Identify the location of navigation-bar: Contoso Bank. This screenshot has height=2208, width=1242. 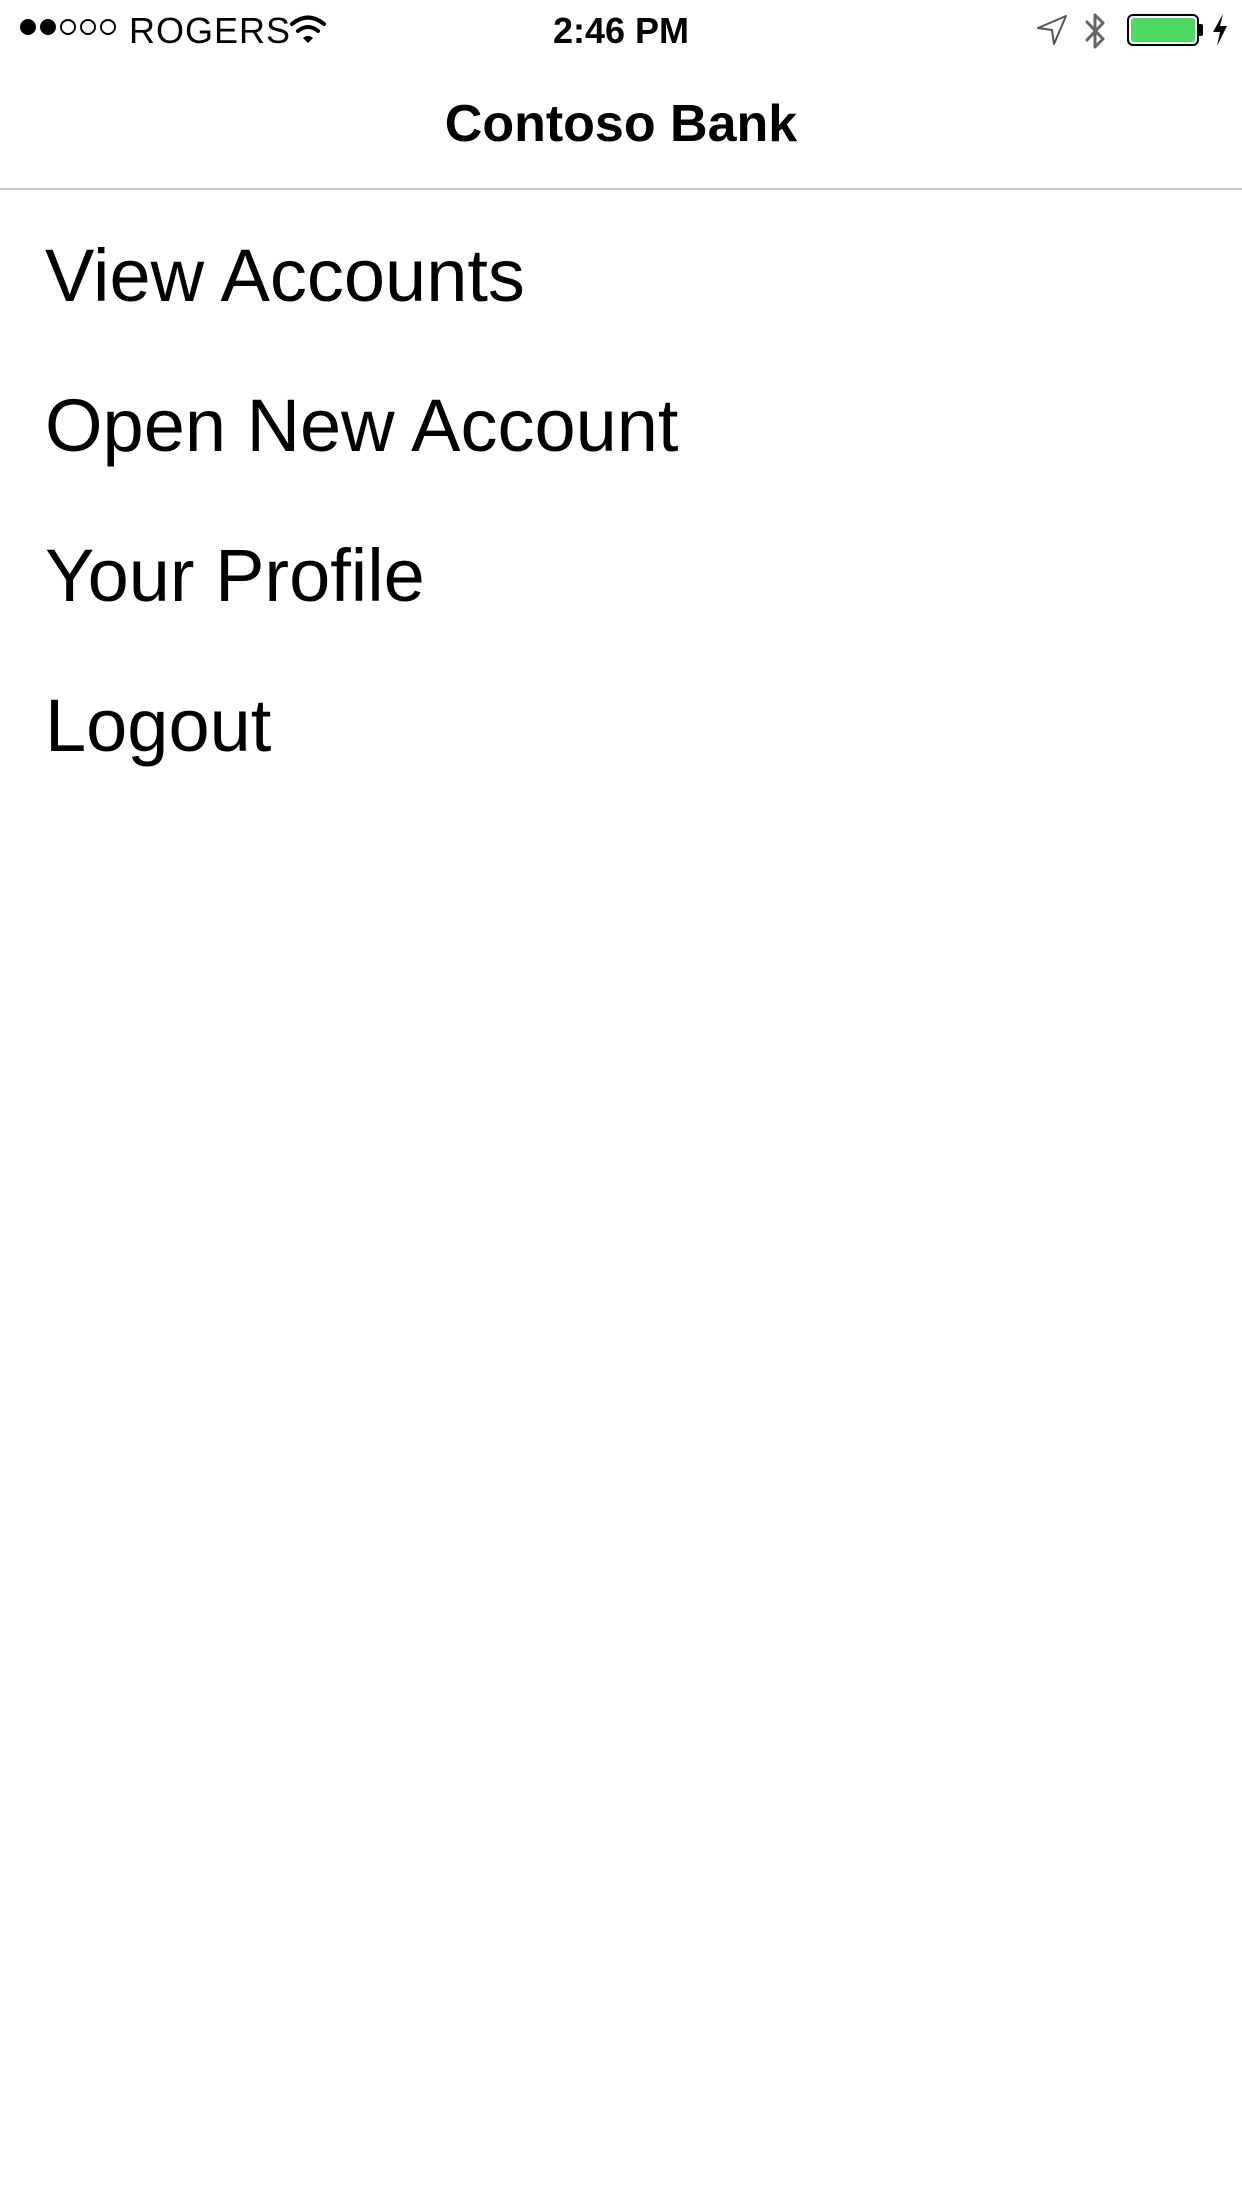
(621, 125).